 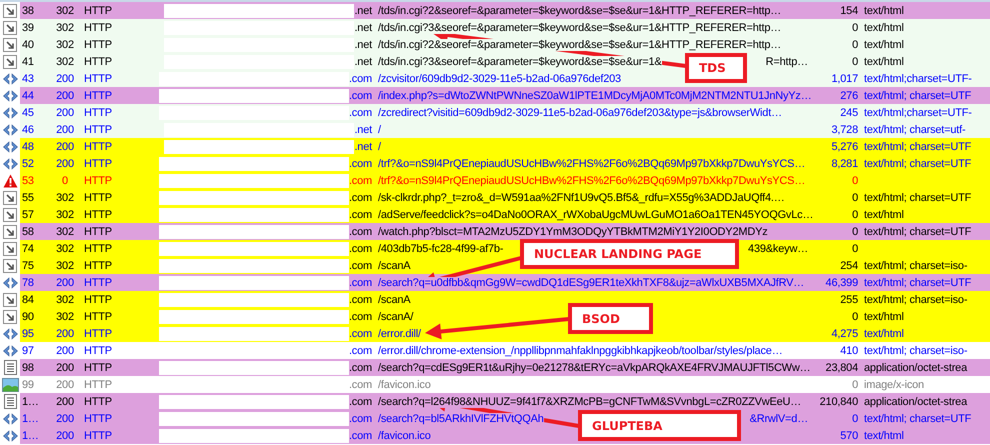 What do you see at coordinates (399, 334) in the screenshot?
I see `url-text: /error.dill/` at bounding box center [399, 334].